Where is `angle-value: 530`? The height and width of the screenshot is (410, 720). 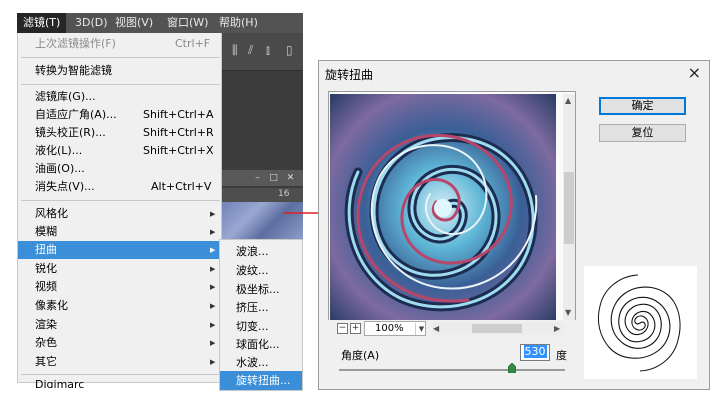 angle-value: 530 is located at coordinates (535, 351).